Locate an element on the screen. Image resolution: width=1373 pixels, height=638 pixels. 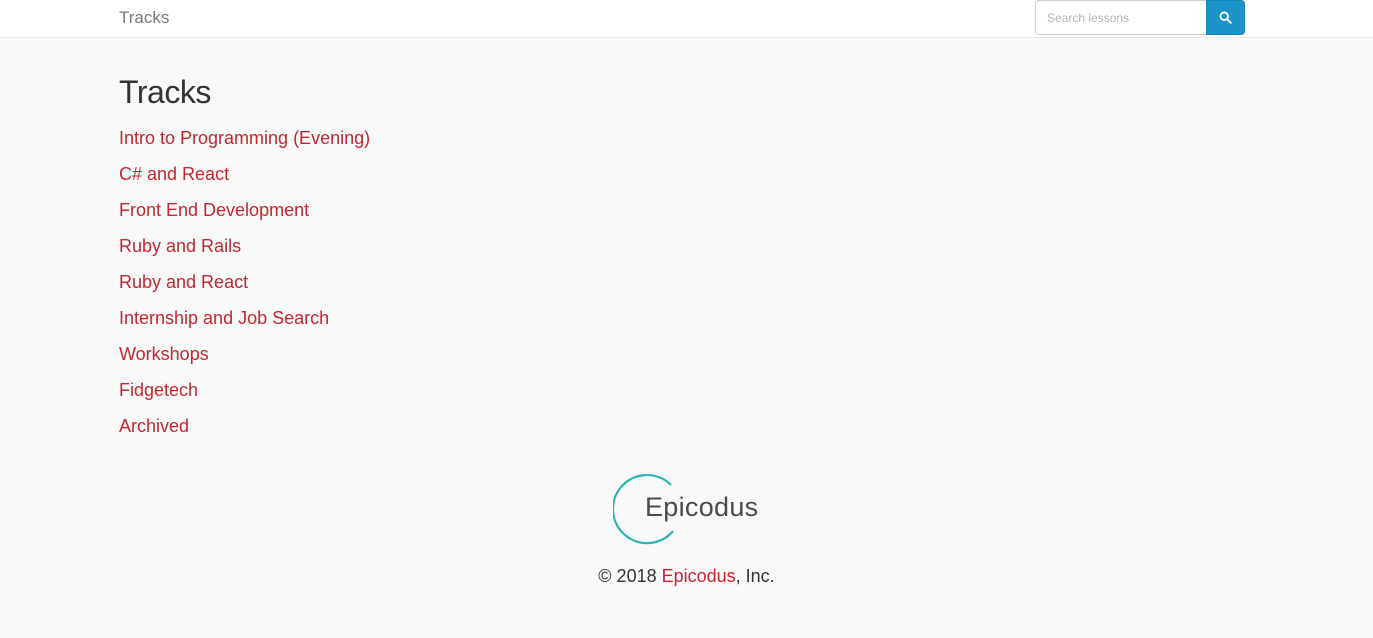
list-item: Ruby and Rails is located at coordinates (244, 251).